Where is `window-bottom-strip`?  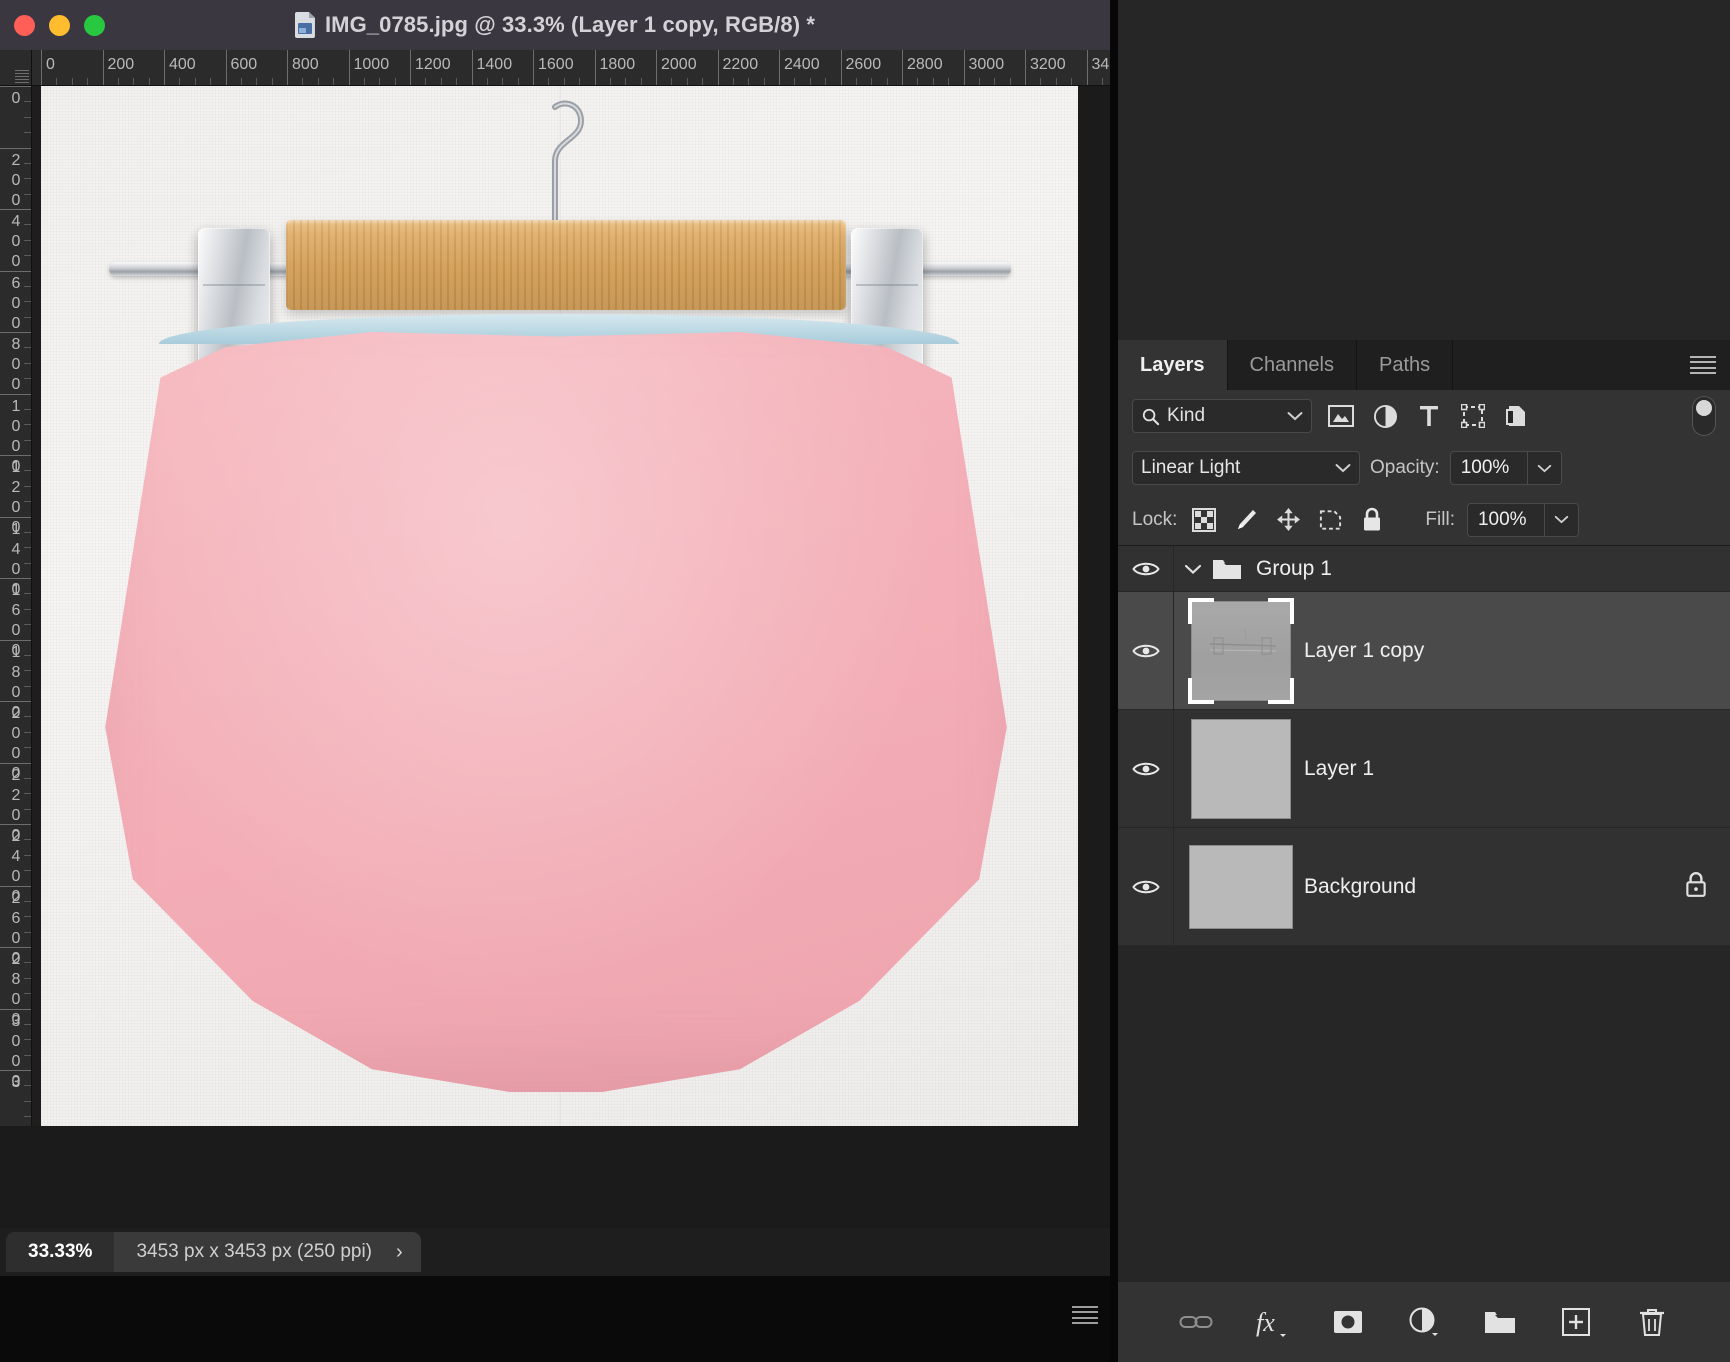
window-bottom-strip is located at coordinates (555, 1319).